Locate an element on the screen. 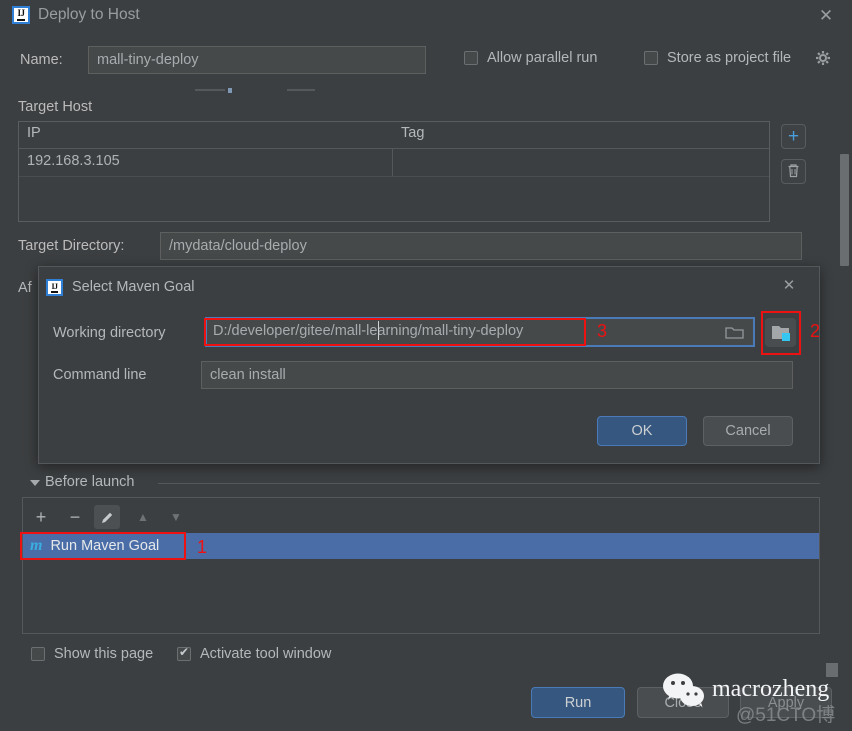 The width and height of the screenshot is (852, 731). clipped-widget-c is located at coordinates (301, 90).